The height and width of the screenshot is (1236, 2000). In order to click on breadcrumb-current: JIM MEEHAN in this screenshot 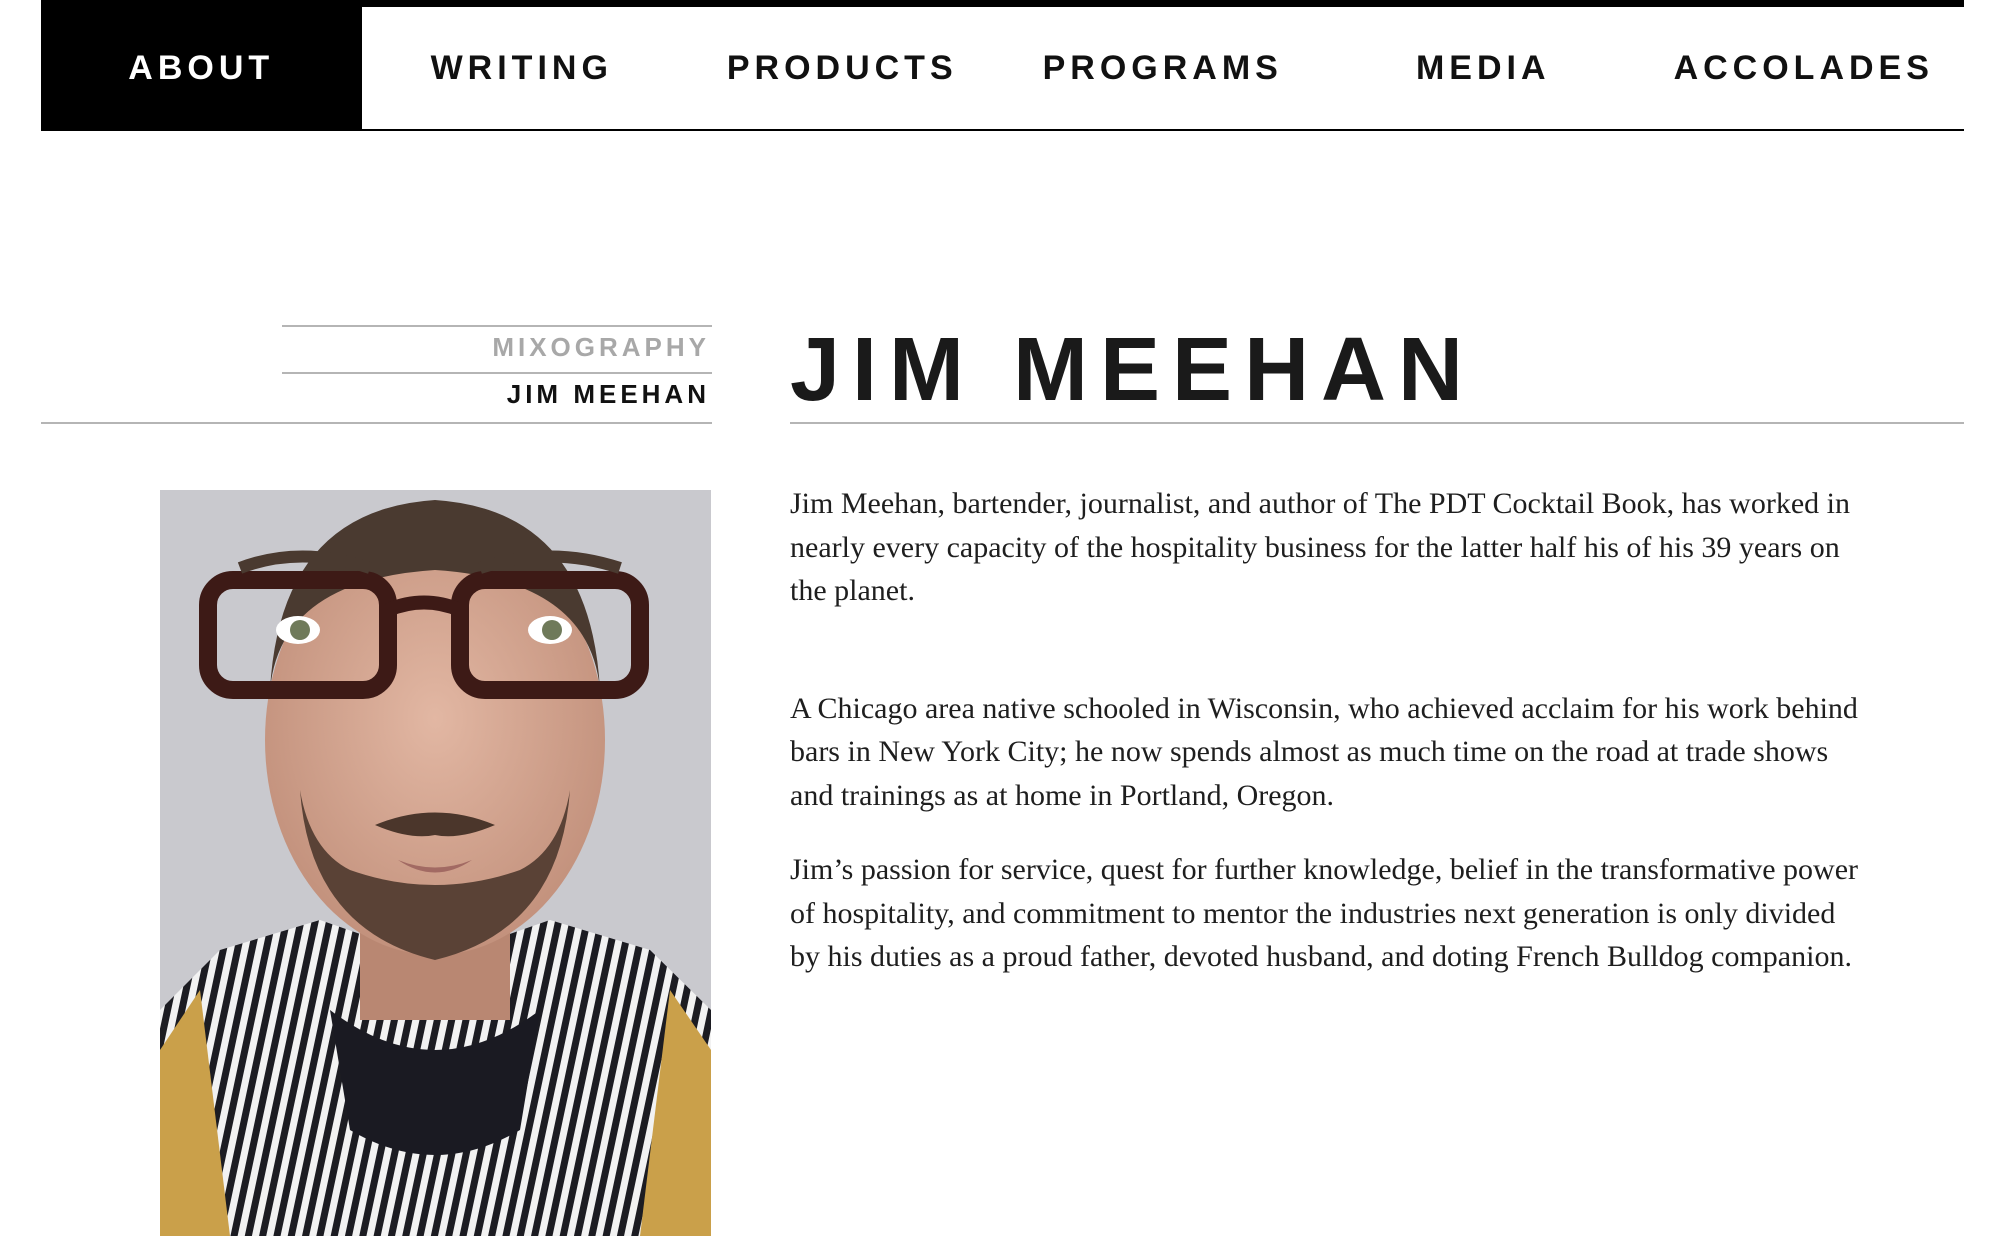, I will do `click(608, 394)`.